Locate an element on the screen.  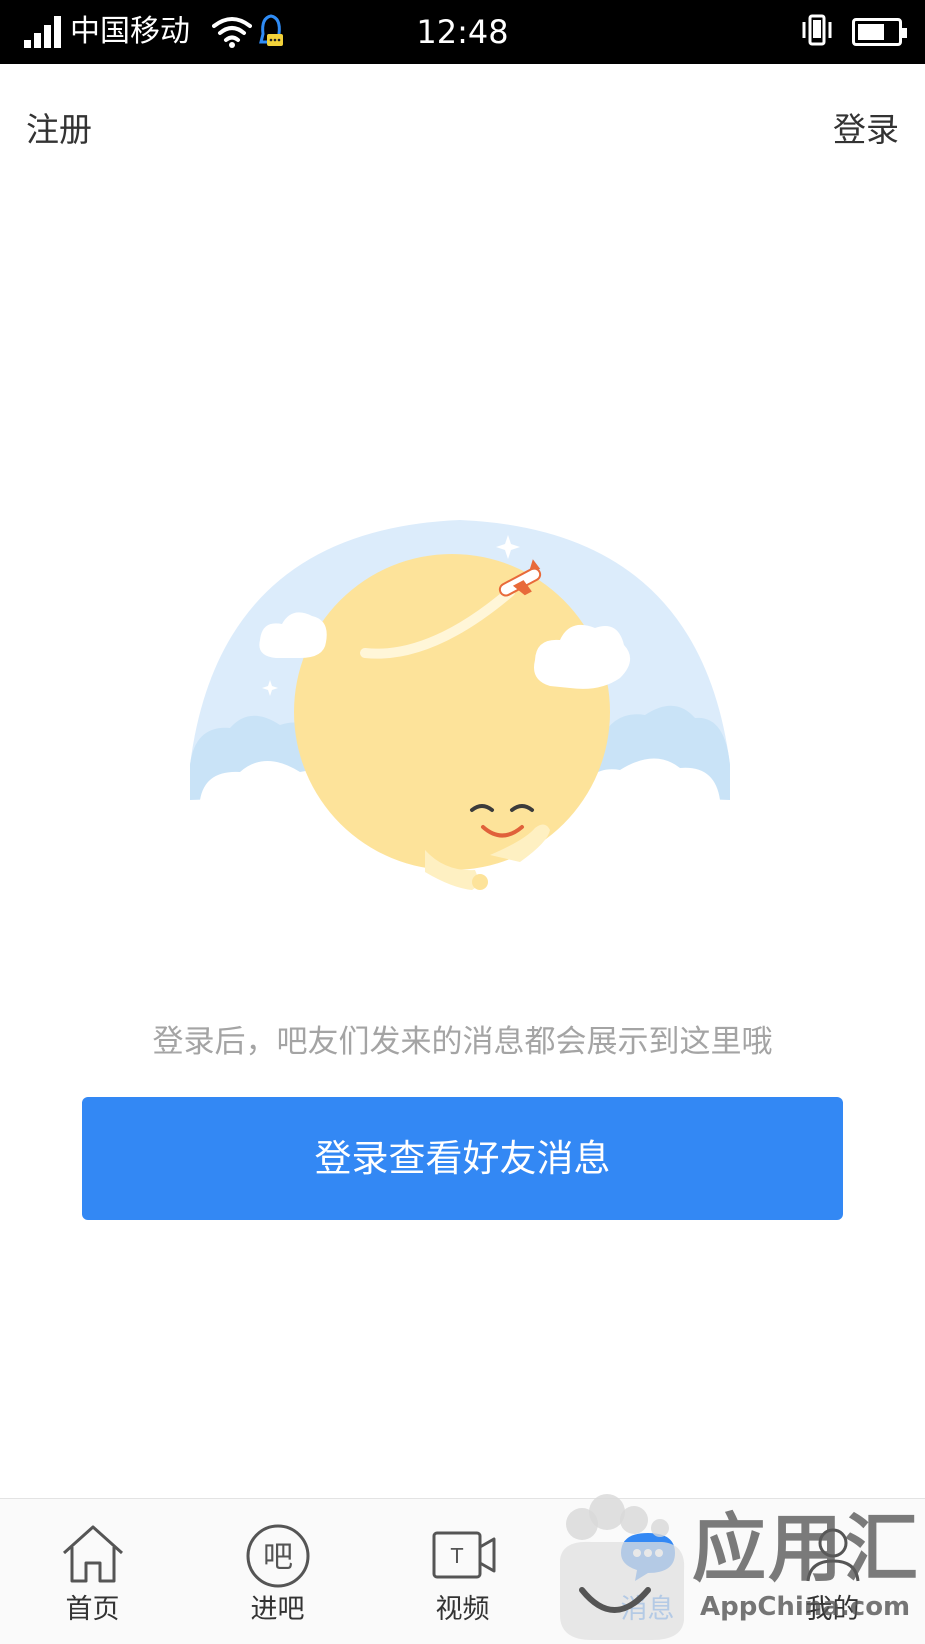
tab-messages: 消息 is located at coordinates (647, 1571).